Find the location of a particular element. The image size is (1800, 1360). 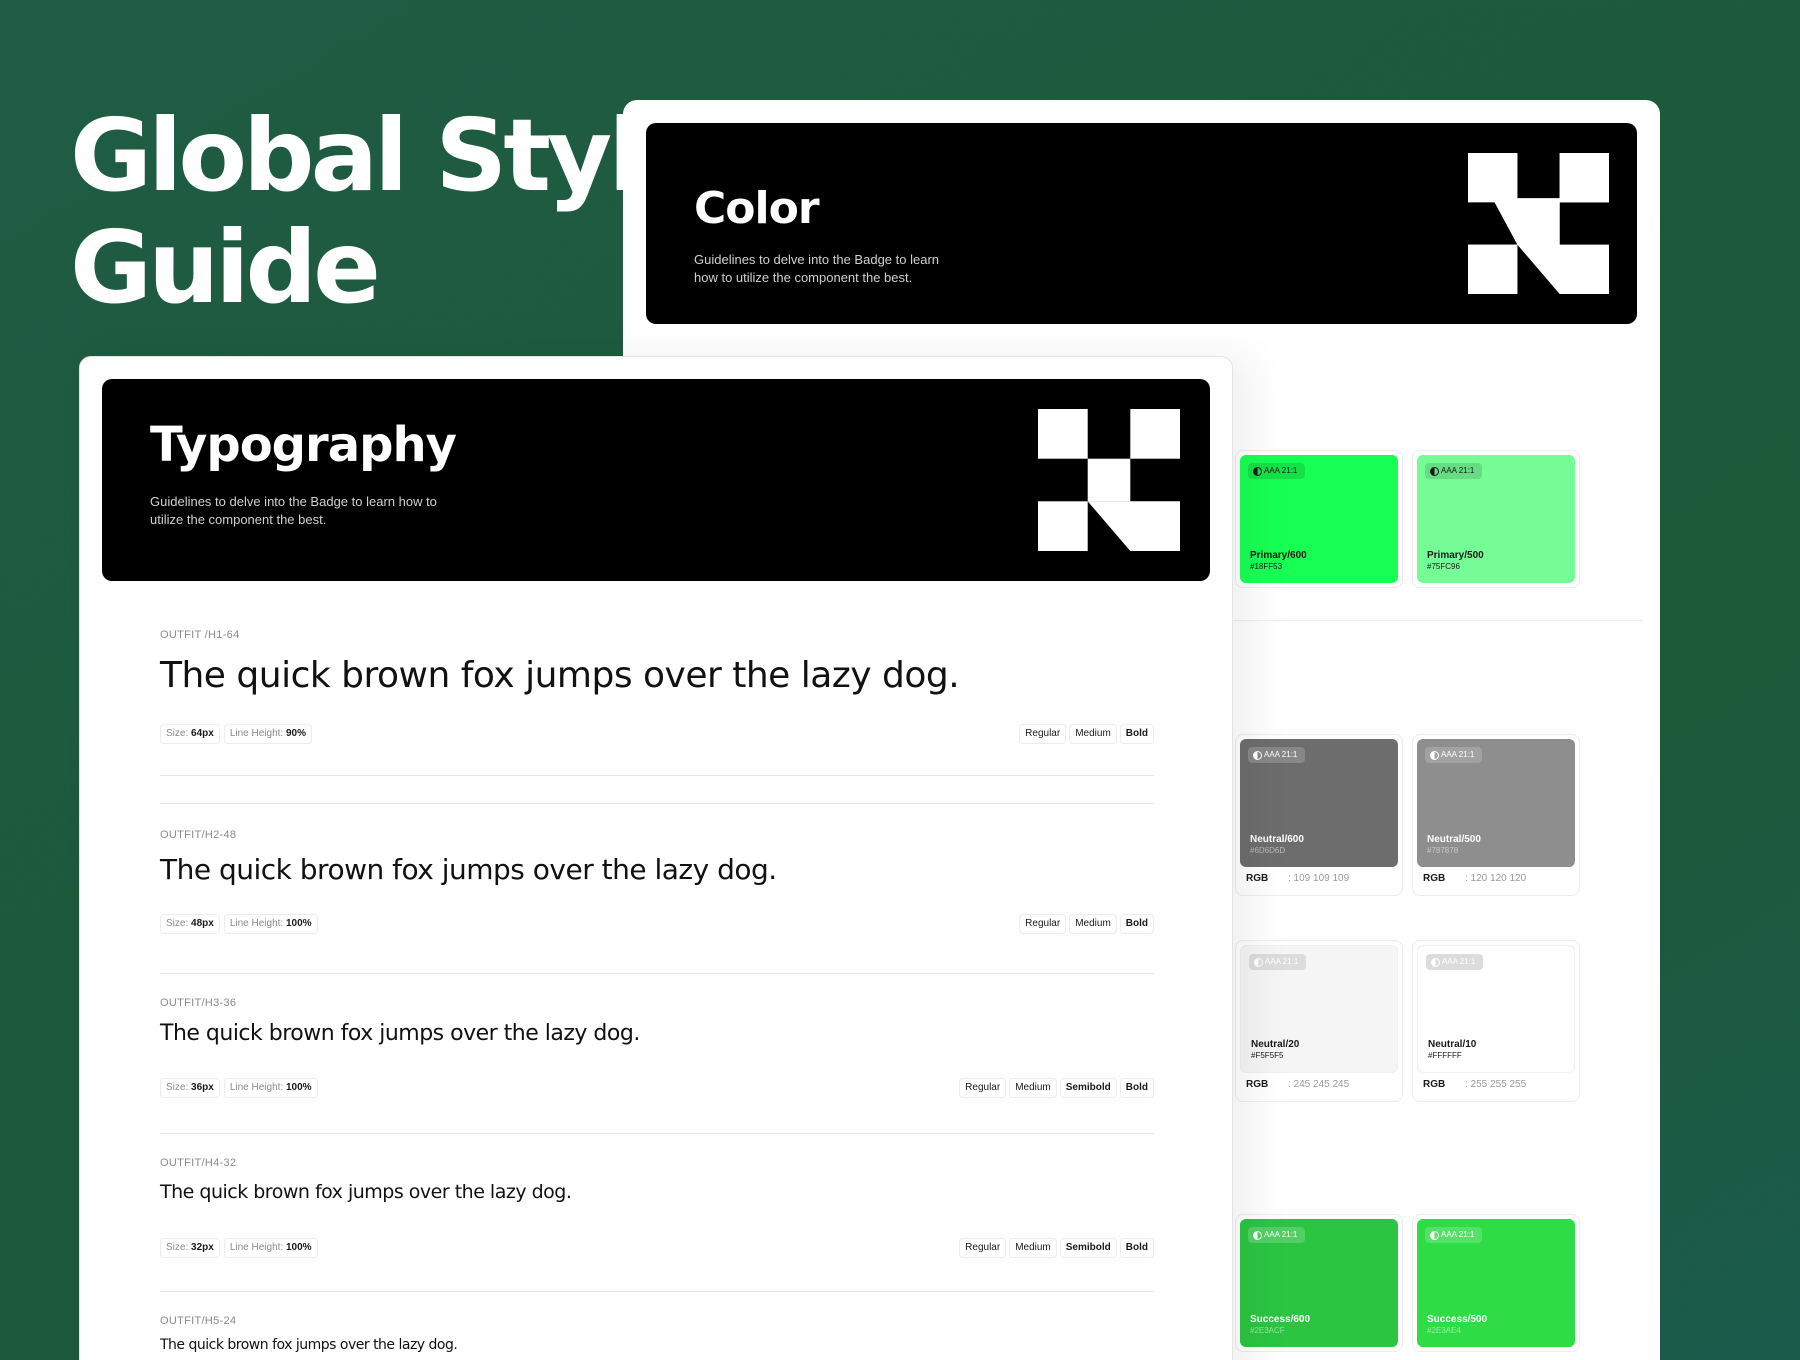

size-chip: Size: 36px is located at coordinates (190, 1088).